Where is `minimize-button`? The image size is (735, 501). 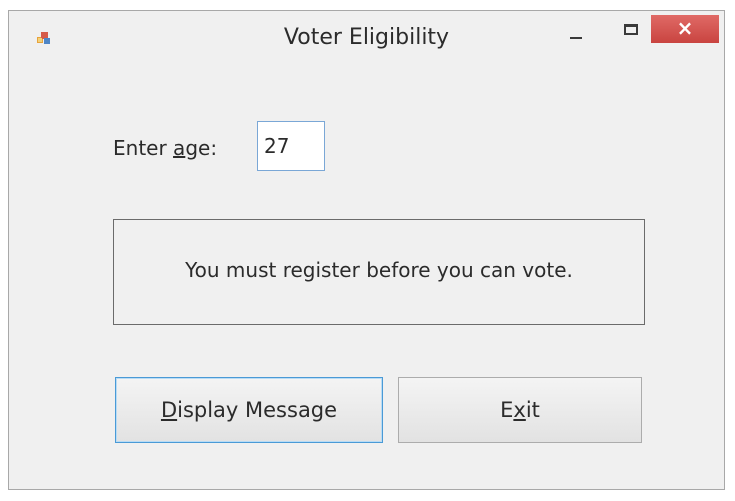
minimize-button is located at coordinates (577, 31).